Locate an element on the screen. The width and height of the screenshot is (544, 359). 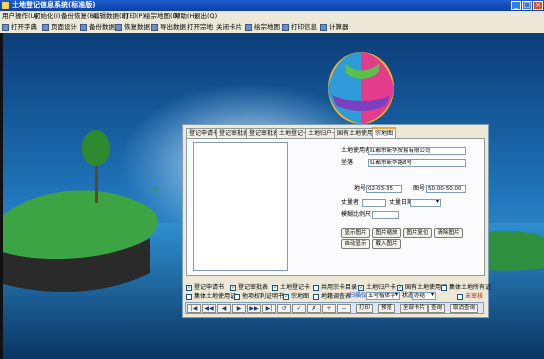
toolbar-backup: 备份数据 is located at coordinates (97, 27).